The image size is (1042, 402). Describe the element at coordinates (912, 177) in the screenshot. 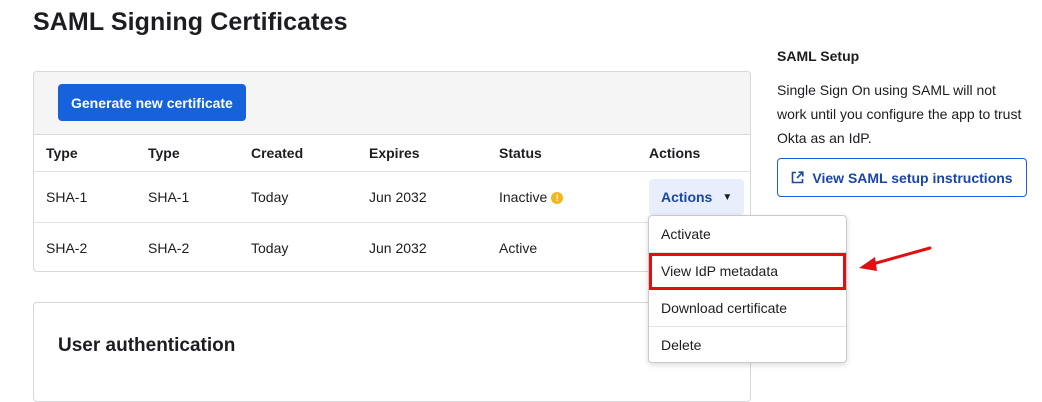

I see `view-saml-setup-instructions-label: View SAML setup instructions` at that location.